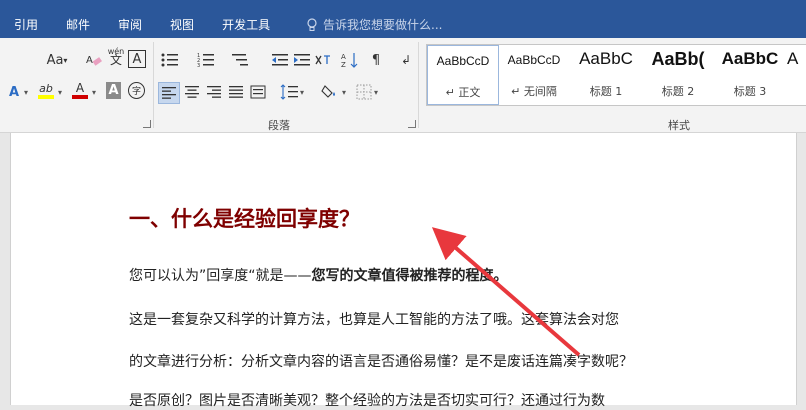 The image size is (806, 410). I want to click on svg-text: Z, so click(343, 64).